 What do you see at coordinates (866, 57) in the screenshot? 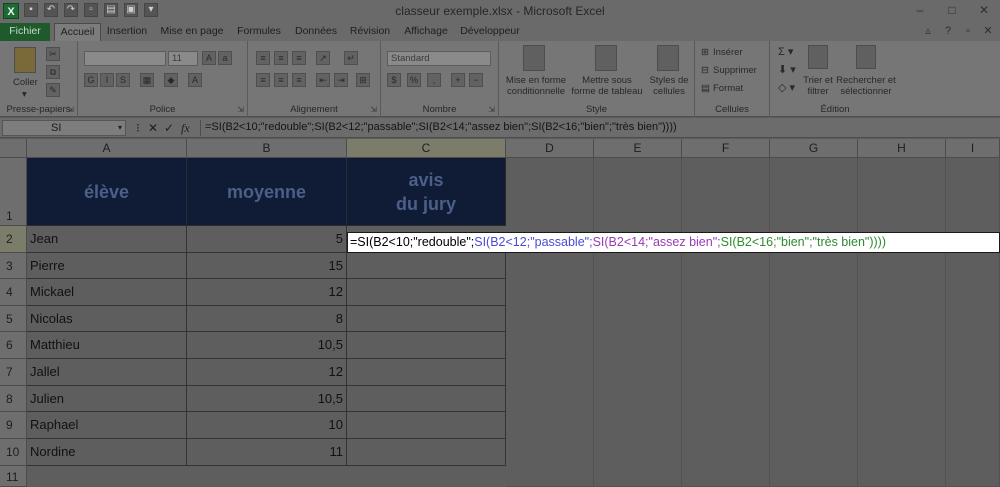
I see `find-select-icon` at bounding box center [866, 57].